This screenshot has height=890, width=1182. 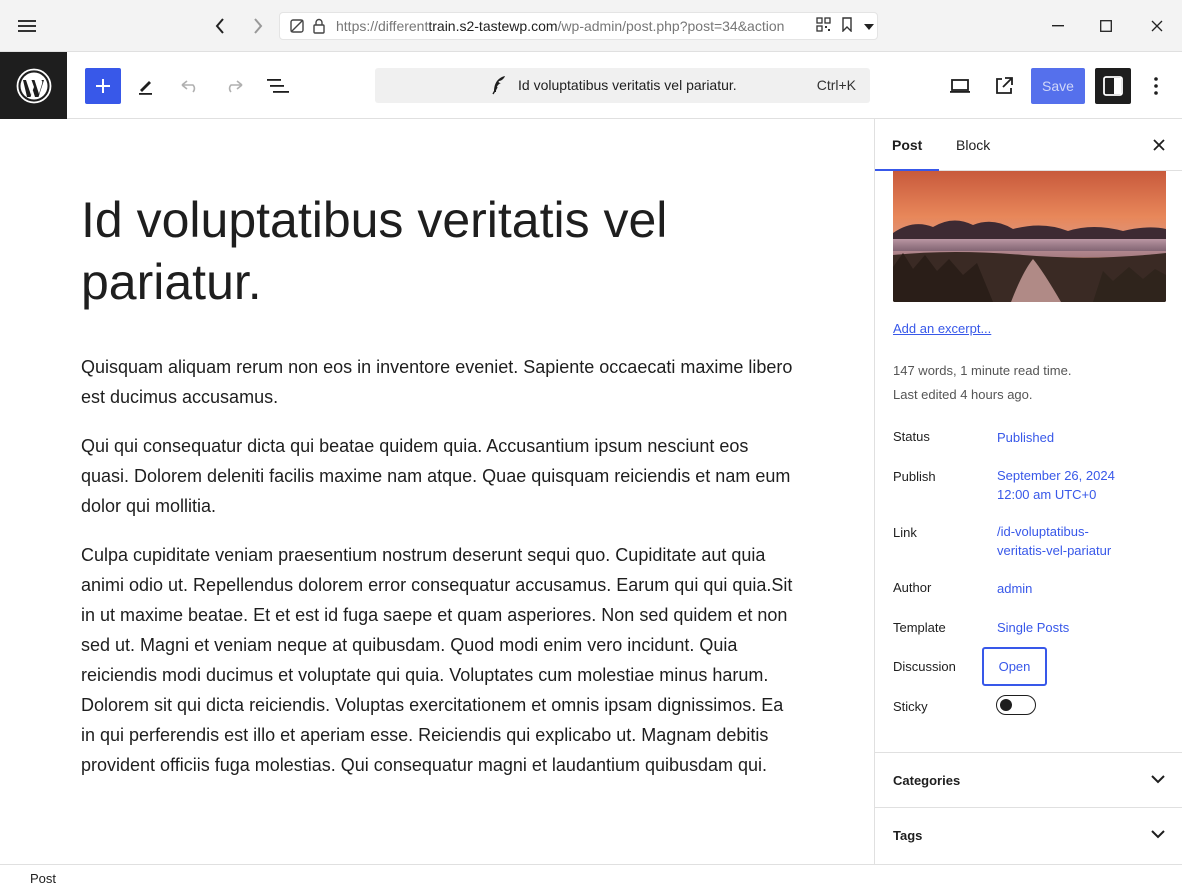 What do you see at coordinates (1077, 485) in the screenshot?
I see `publish-date-button: September 26, 2024 12:00 am UTC+0` at bounding box center [1077, 485].